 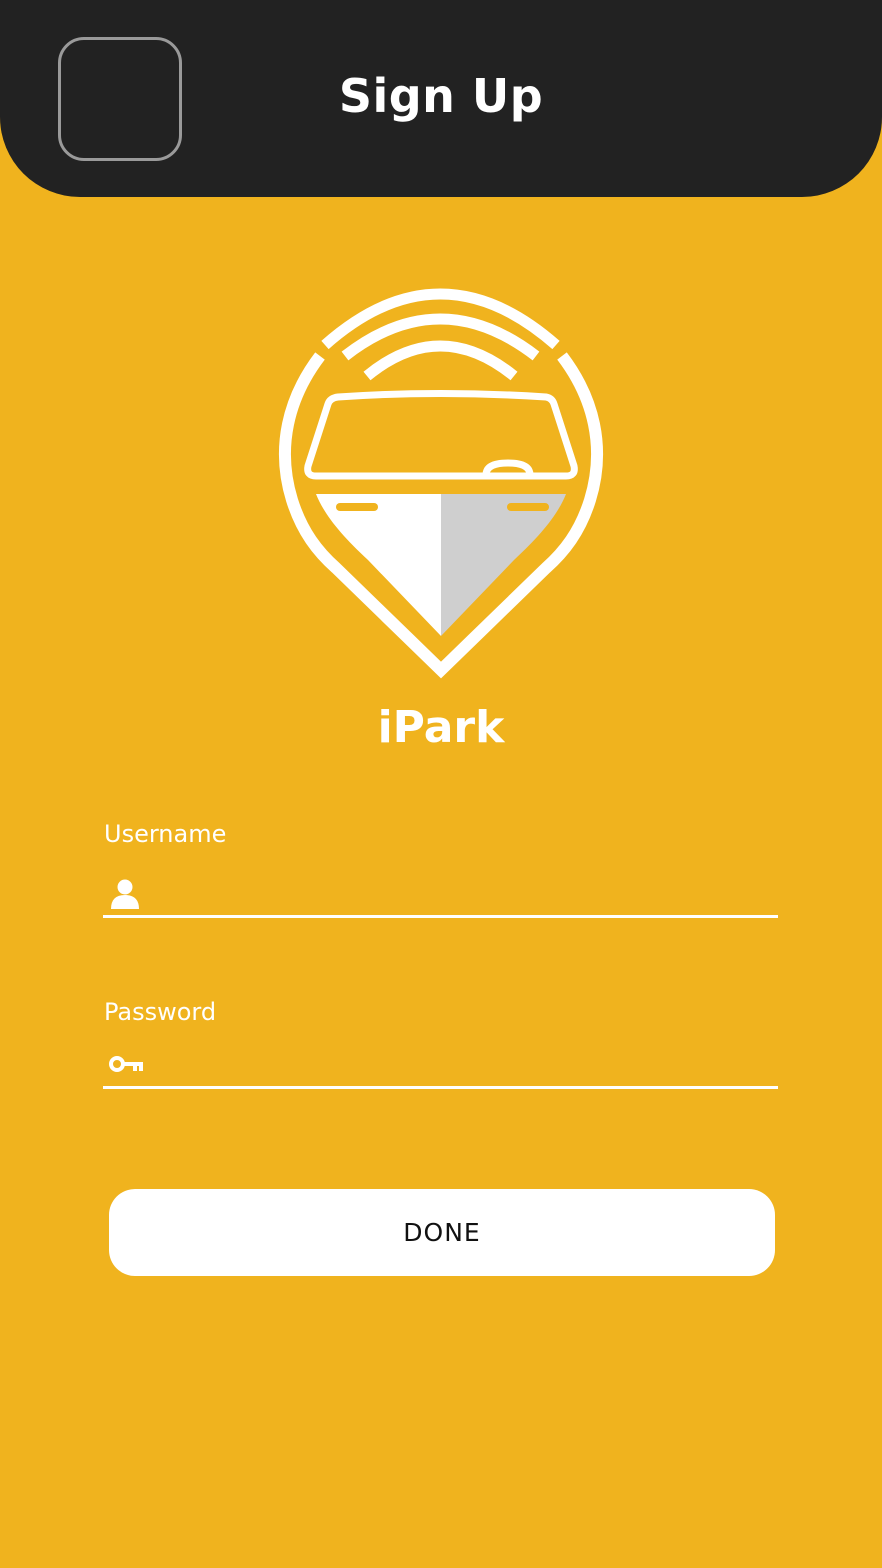 I want to click on app-name: iPark, so click(x=441, y=727).